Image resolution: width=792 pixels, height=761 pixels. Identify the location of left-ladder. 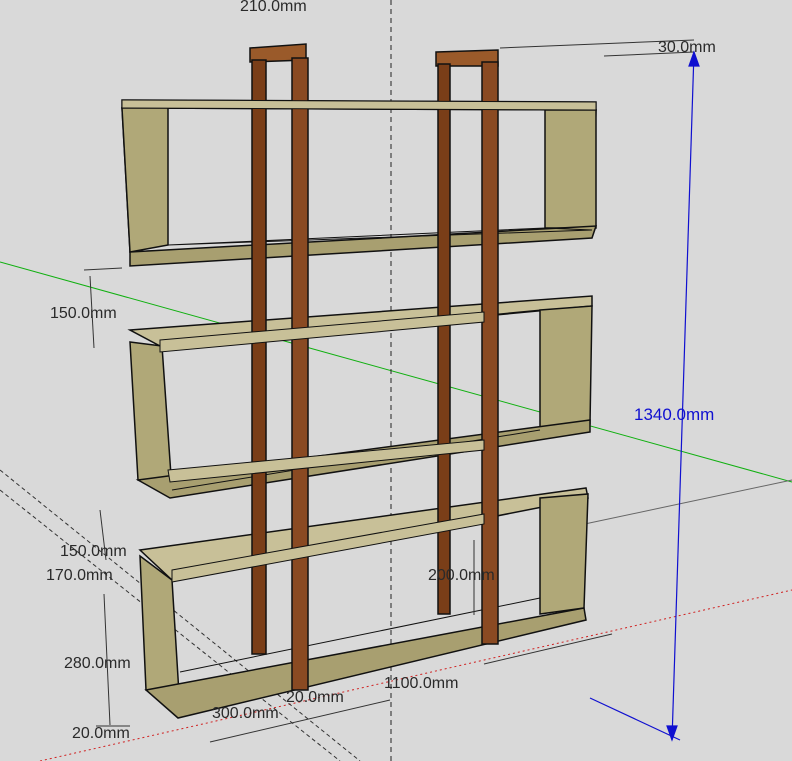
(279, 367).